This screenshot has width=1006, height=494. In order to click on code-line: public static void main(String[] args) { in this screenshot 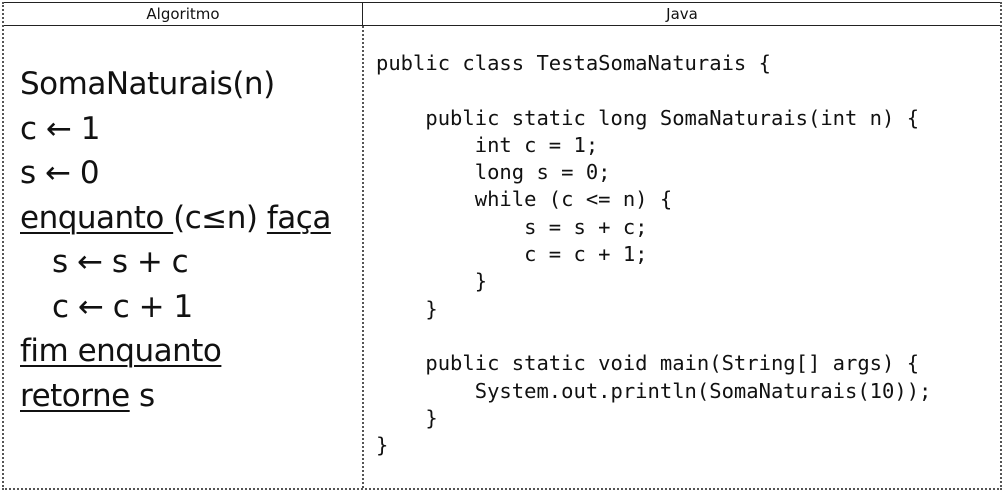, I will do `click(648, 363)`.